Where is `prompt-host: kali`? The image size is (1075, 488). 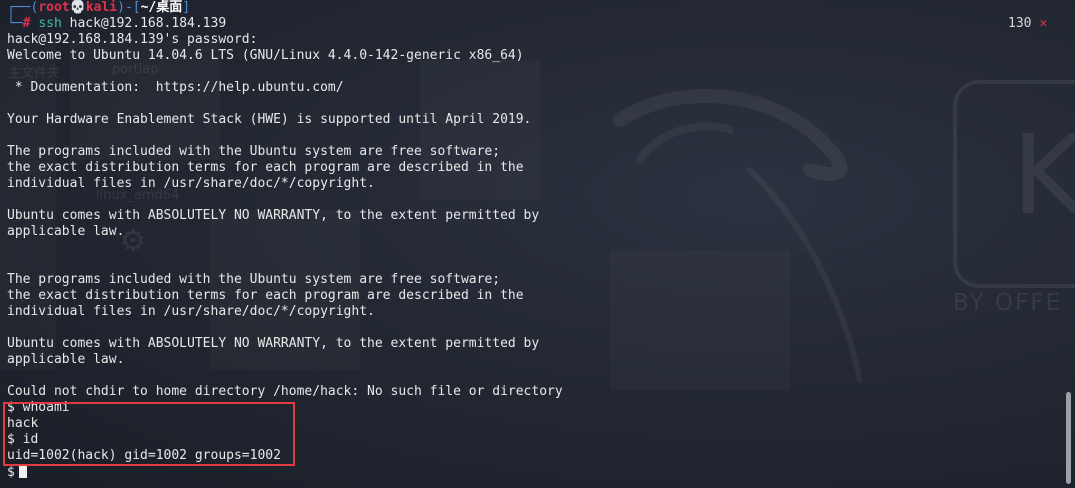 prompt-host: kali is located at coordinates (101, 7).